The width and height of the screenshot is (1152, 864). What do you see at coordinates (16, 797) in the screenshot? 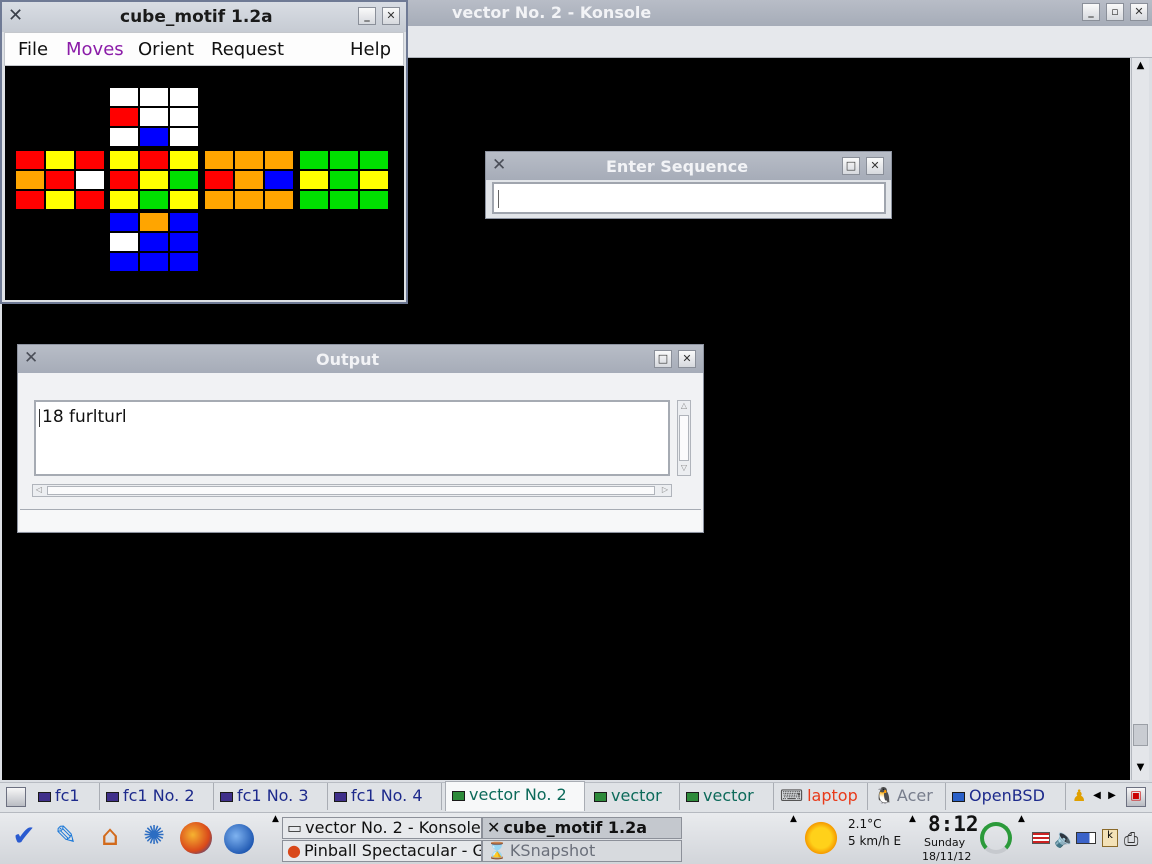
I see `show-desktop-icon` at bounding box center [16, 797].